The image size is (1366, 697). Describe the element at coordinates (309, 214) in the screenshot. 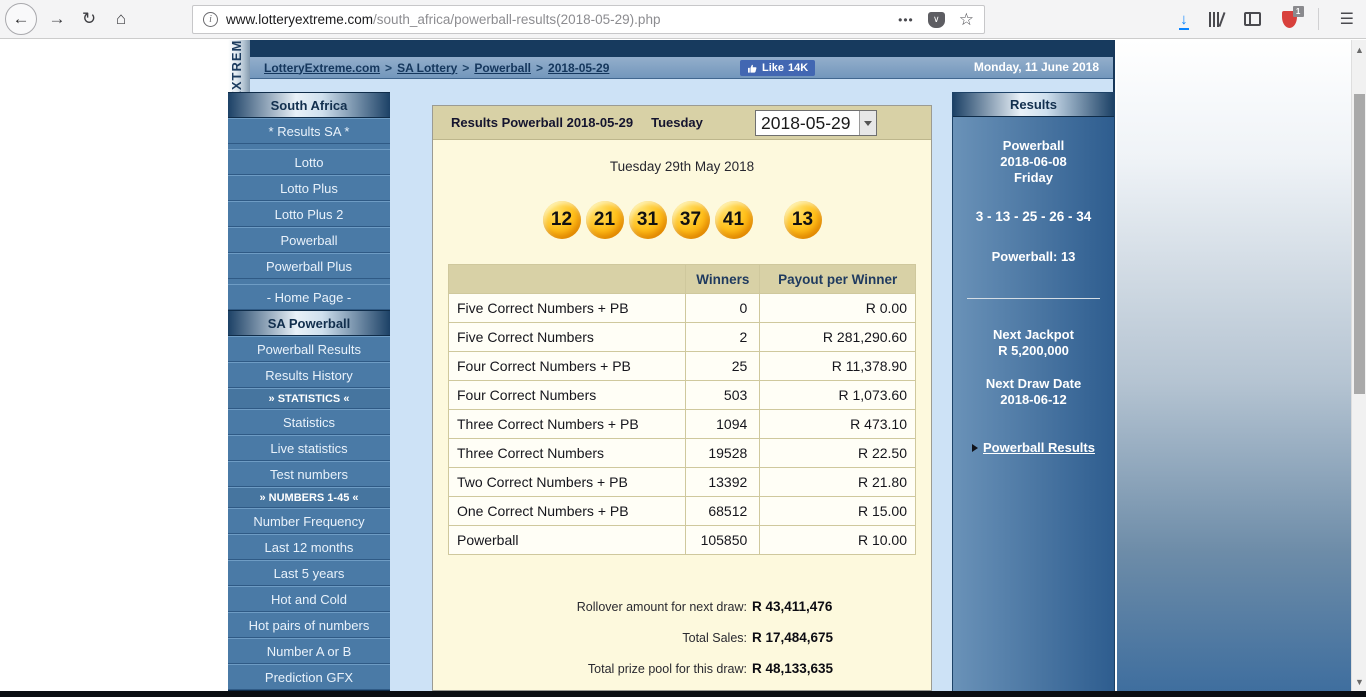

I see `menu-item-lotto-plus-2: Lotto Plus 2` at that location.